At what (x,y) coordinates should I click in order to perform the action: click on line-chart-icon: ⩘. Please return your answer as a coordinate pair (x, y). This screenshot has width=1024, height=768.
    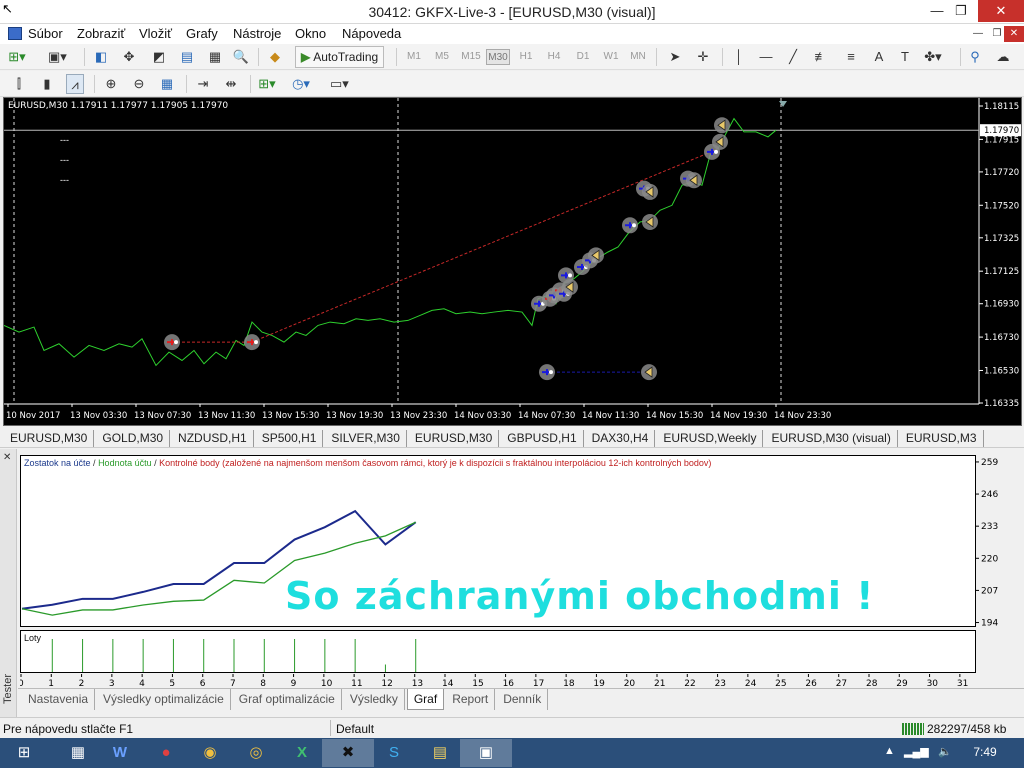
    Looking at the image, I should click on (75, 84).